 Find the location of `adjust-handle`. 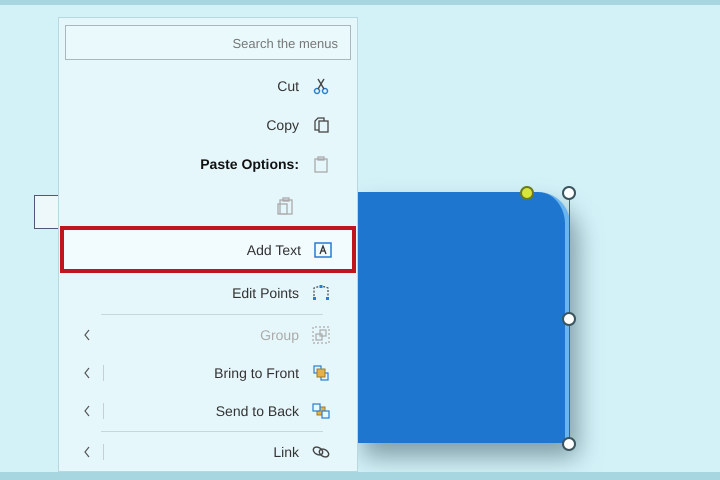

adjust-handle is located at coordinates (527, 193).